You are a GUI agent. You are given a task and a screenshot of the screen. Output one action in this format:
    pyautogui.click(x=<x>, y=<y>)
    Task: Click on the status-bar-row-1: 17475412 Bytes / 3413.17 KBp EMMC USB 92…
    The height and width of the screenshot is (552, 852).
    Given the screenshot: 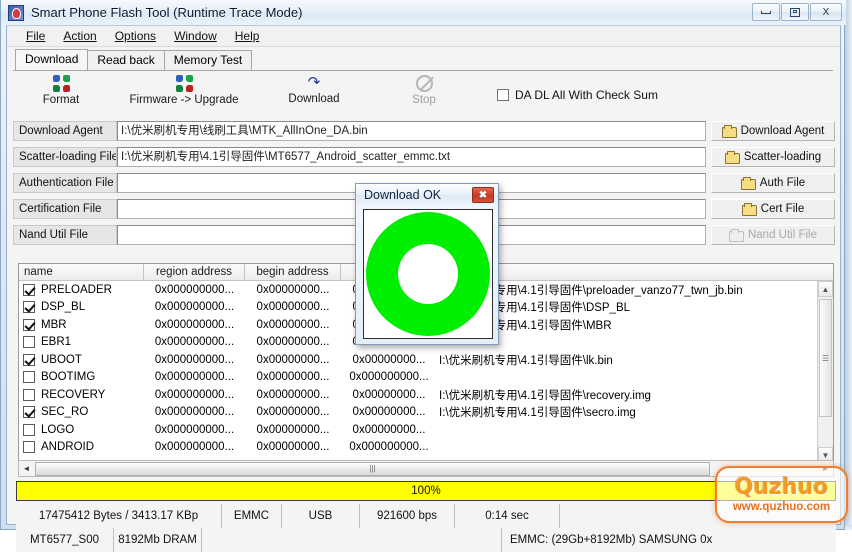 What is the action you would take?
    pyautogui.click(x=426, y=516)
    